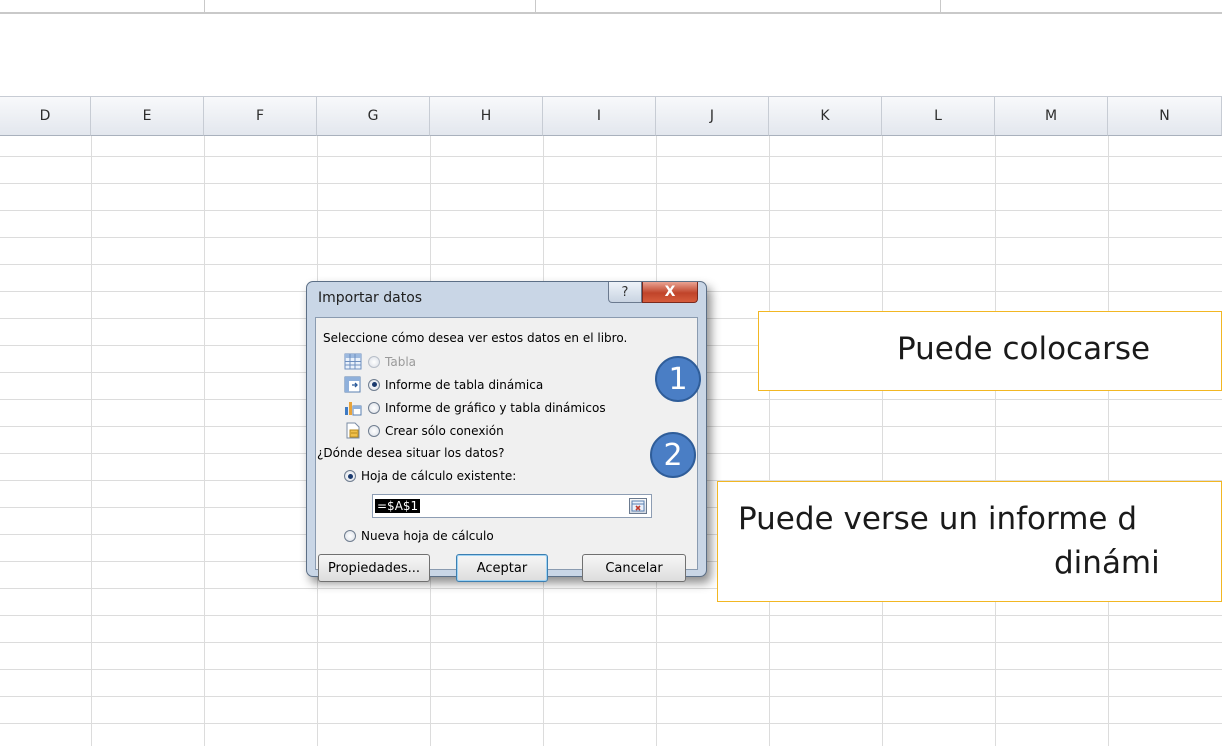  I want to click on option-table-label: Tabla, so click(401, 361).